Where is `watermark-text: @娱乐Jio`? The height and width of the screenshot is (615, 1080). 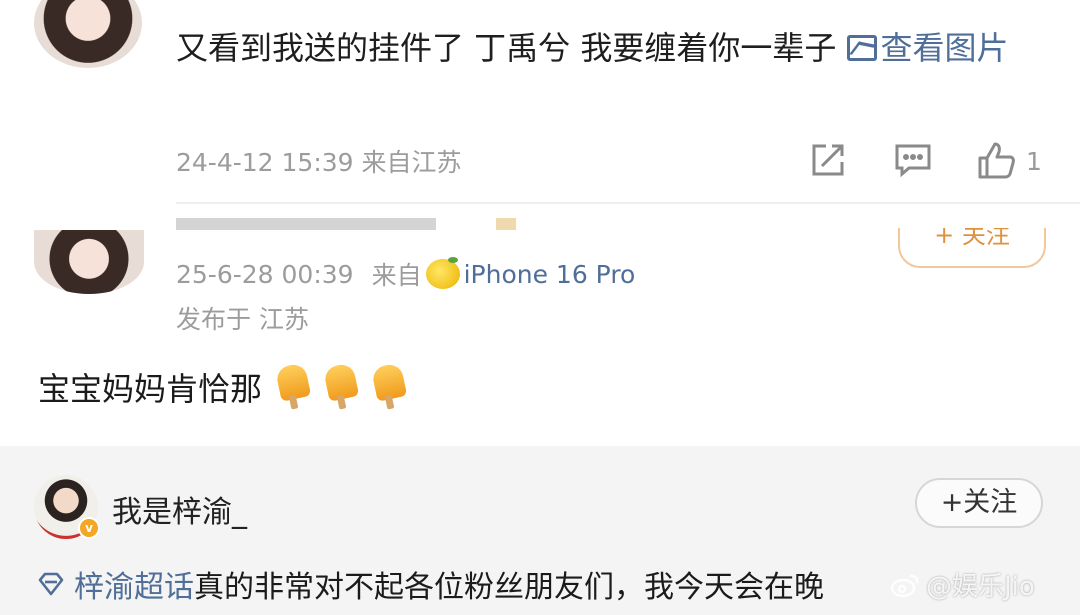 watermark-text: @娱乐Jio is located at coordinates (980, 587).